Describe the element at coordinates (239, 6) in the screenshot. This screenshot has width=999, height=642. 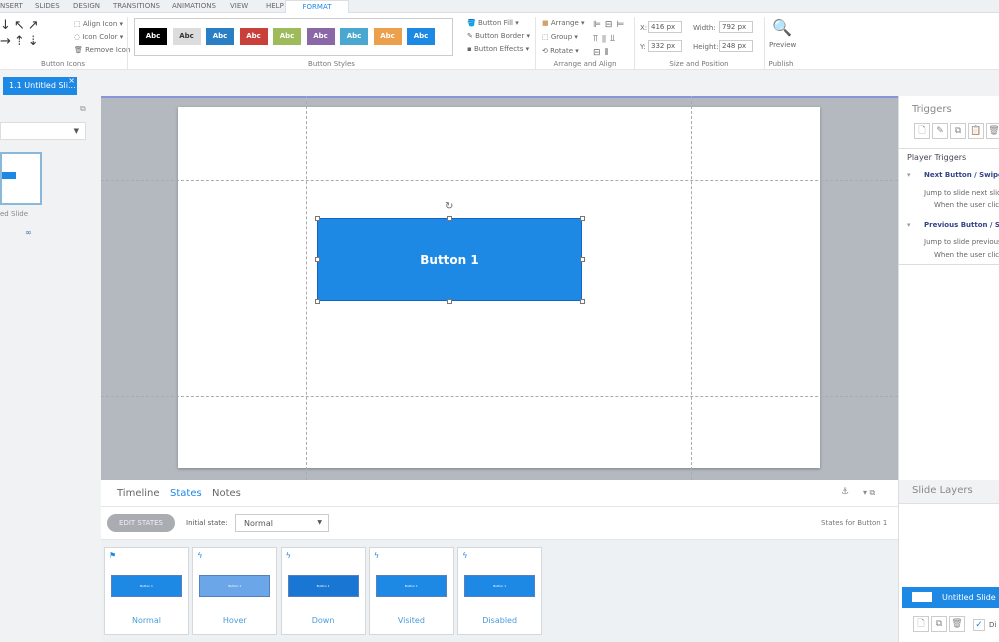
I see `tab-view: VIEW` at that location.